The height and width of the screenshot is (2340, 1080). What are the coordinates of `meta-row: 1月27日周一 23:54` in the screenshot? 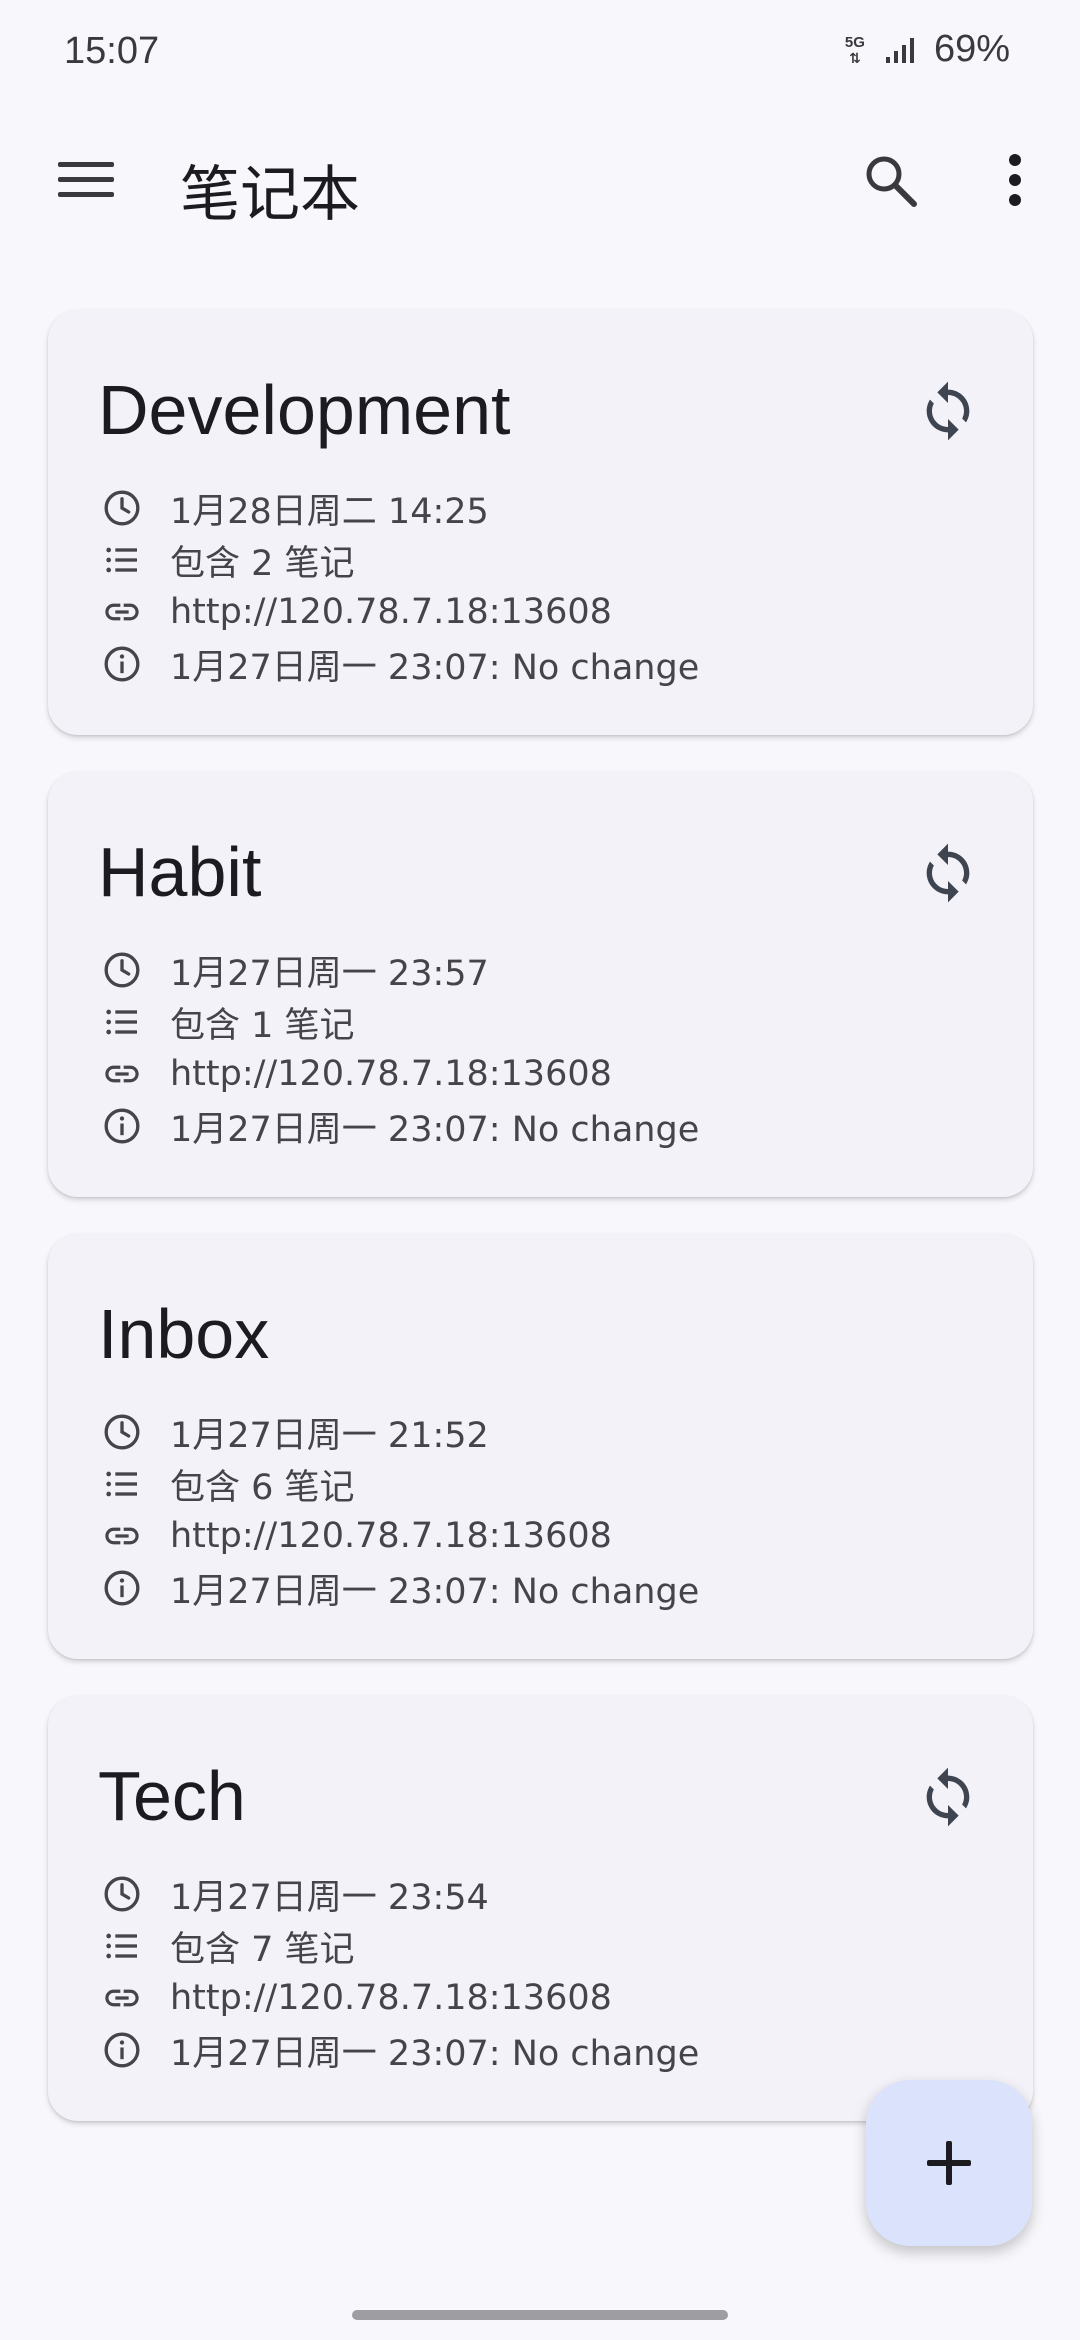 It's located at (399, 1894).